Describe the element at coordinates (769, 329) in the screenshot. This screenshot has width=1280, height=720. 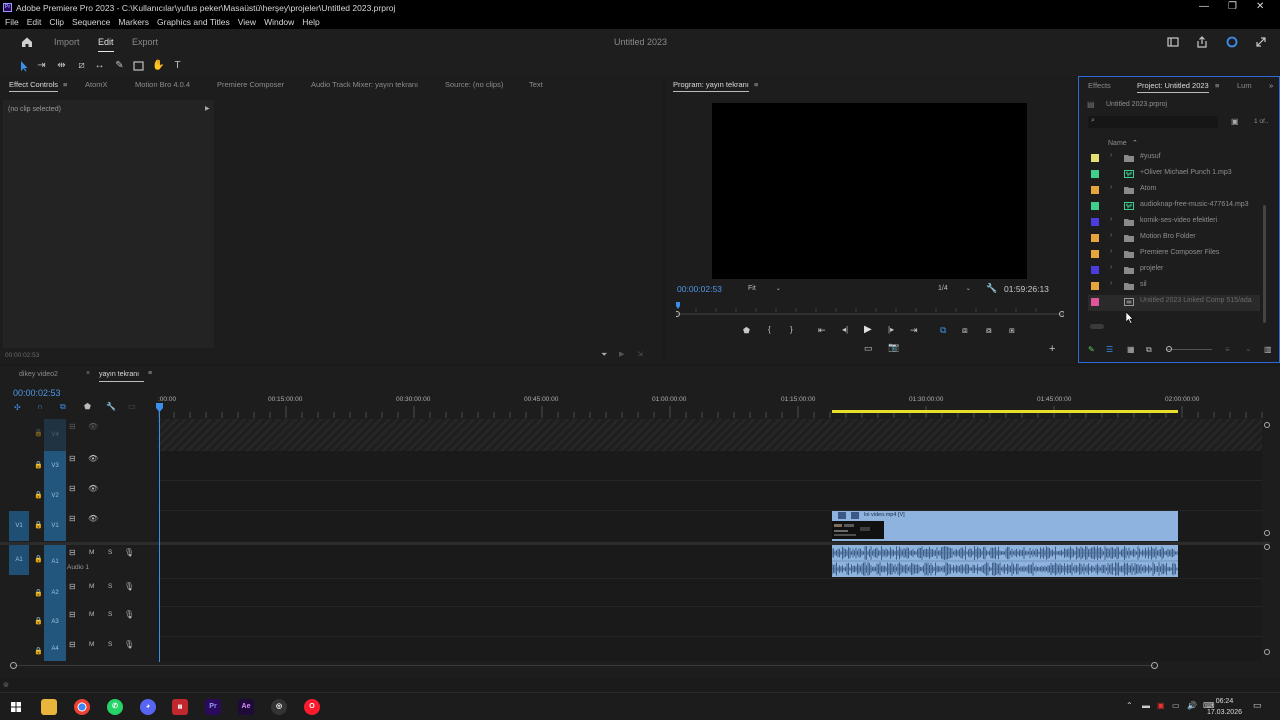
I see `mark-in-icon: {` at that location.